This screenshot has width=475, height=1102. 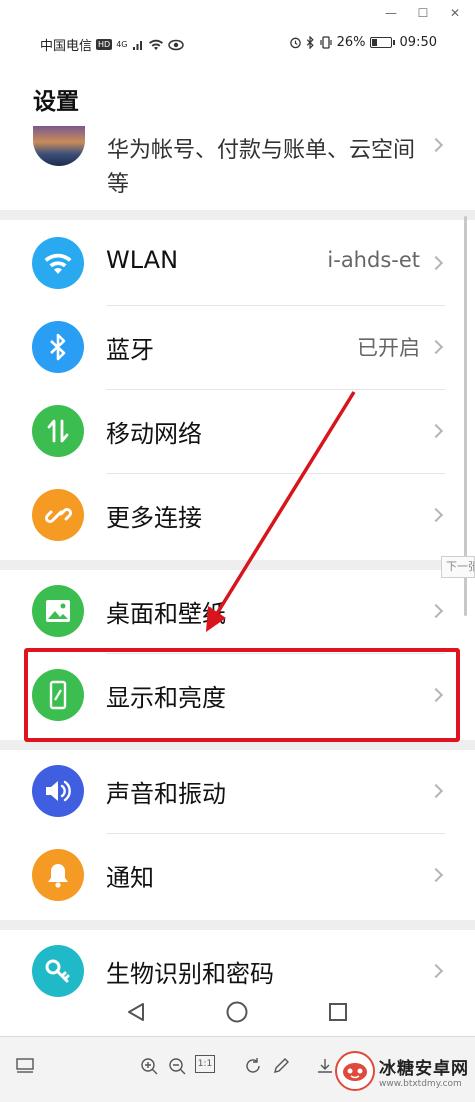 What do you see at coordinates (237, 792) in the screenshot?
I see `settings-item-sound-vibration: 声音和振动` at bounding box center [237, 792].